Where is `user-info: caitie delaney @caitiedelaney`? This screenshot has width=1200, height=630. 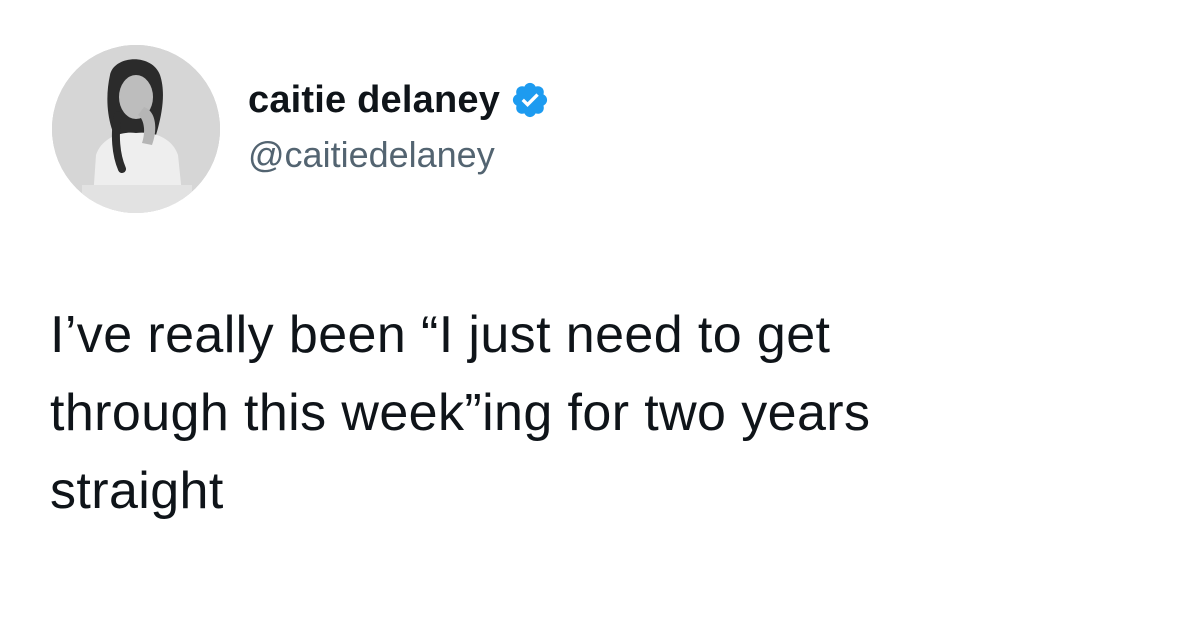
user-info: caitie delaney @caitiedelaney is located at coordinates (399, 127).